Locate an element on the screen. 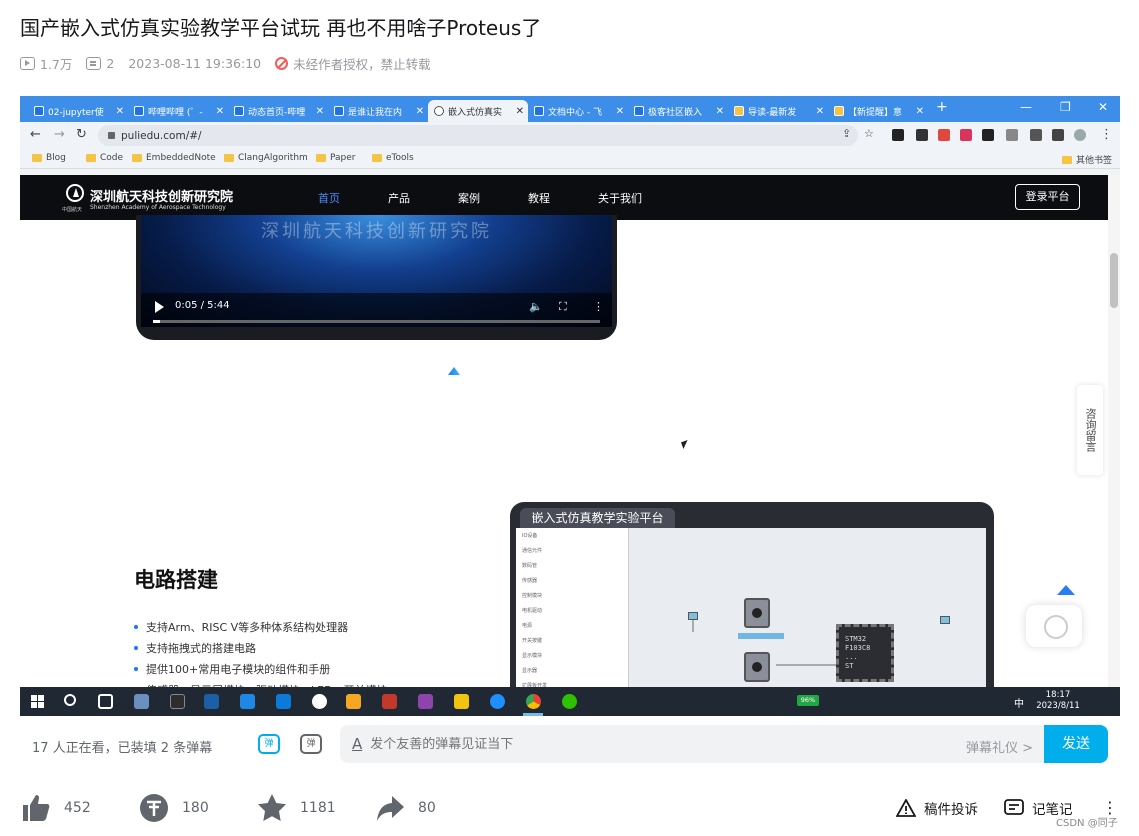 This screenshot has width=1139, height=836. nav-about: 关于我们 is located at coordinates (620, 198).